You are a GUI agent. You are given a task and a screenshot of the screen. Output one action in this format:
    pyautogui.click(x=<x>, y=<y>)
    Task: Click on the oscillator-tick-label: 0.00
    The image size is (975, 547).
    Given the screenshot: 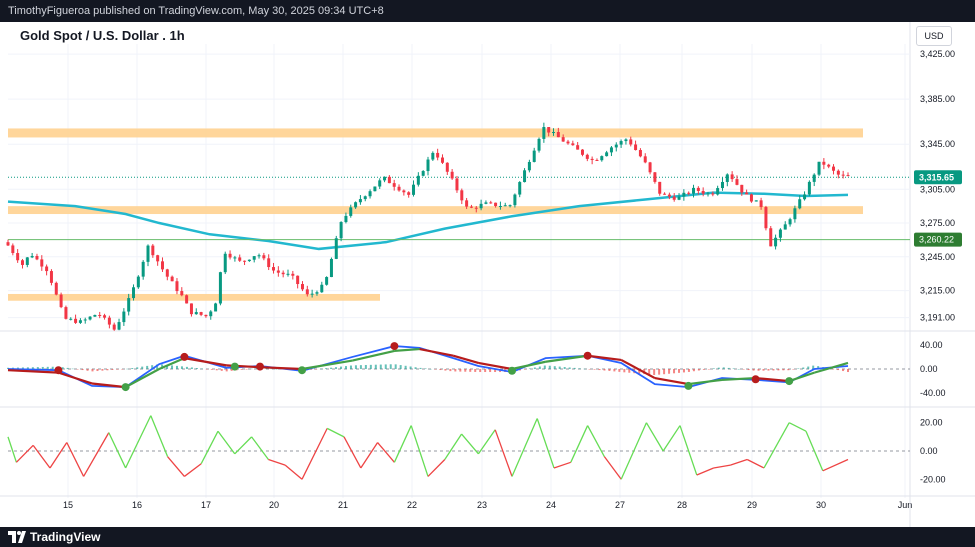 What is the action you would take?
    pyautogui.click(x=929, y=451)
    